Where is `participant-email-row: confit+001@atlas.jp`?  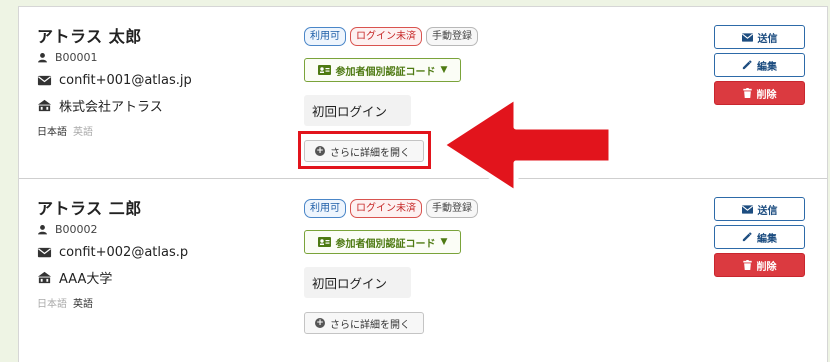
participant-email-row: confit+001@atlas.jp is located at coordinates (114, 80).